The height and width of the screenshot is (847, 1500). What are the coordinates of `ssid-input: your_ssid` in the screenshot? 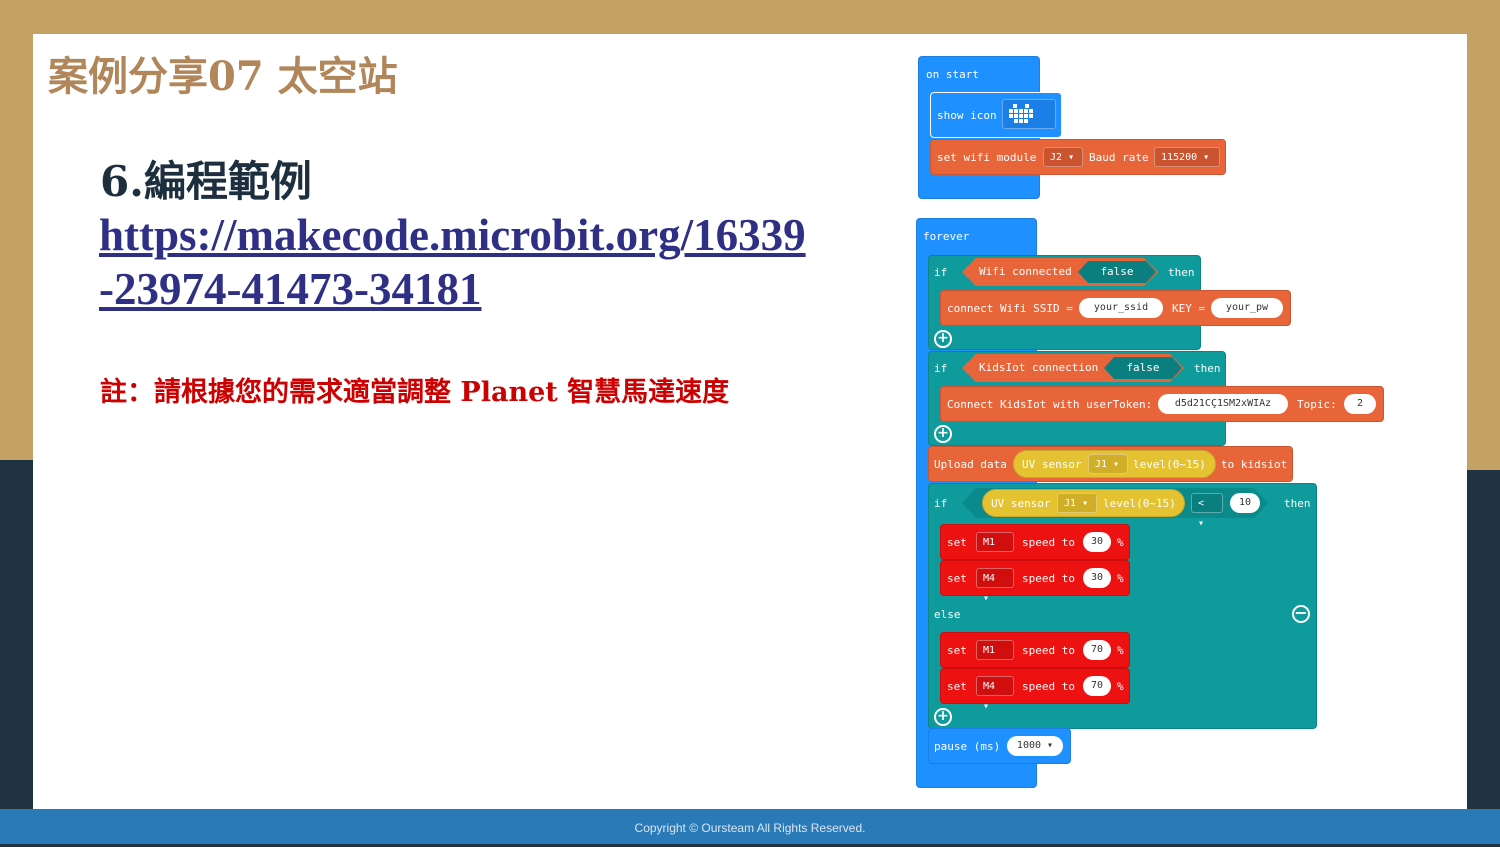 It's located at (1121, 308).